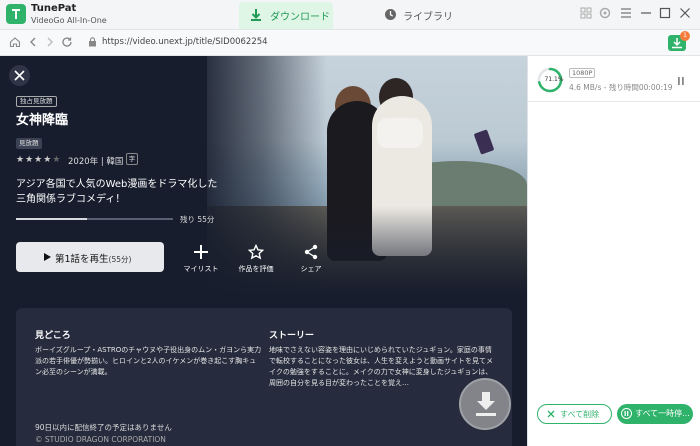 The height and width of the screenshot is (446, 700). I want to click on watch-progress-bar, so click(94, 219).